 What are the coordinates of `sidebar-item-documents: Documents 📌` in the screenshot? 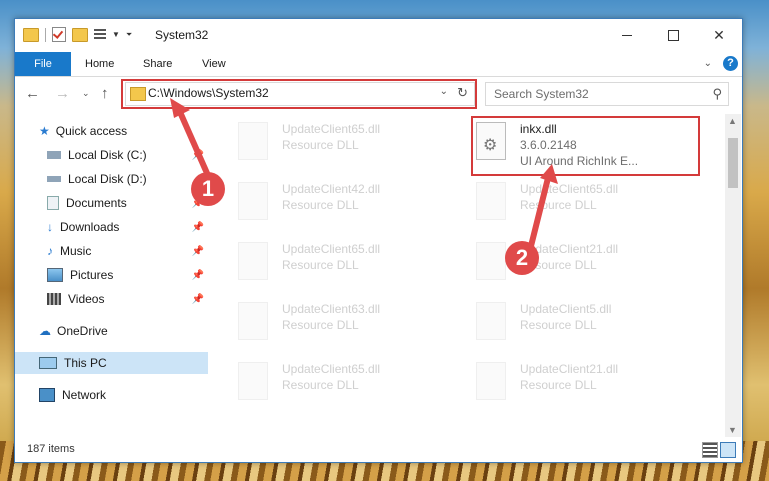 It's located at (127, 203).